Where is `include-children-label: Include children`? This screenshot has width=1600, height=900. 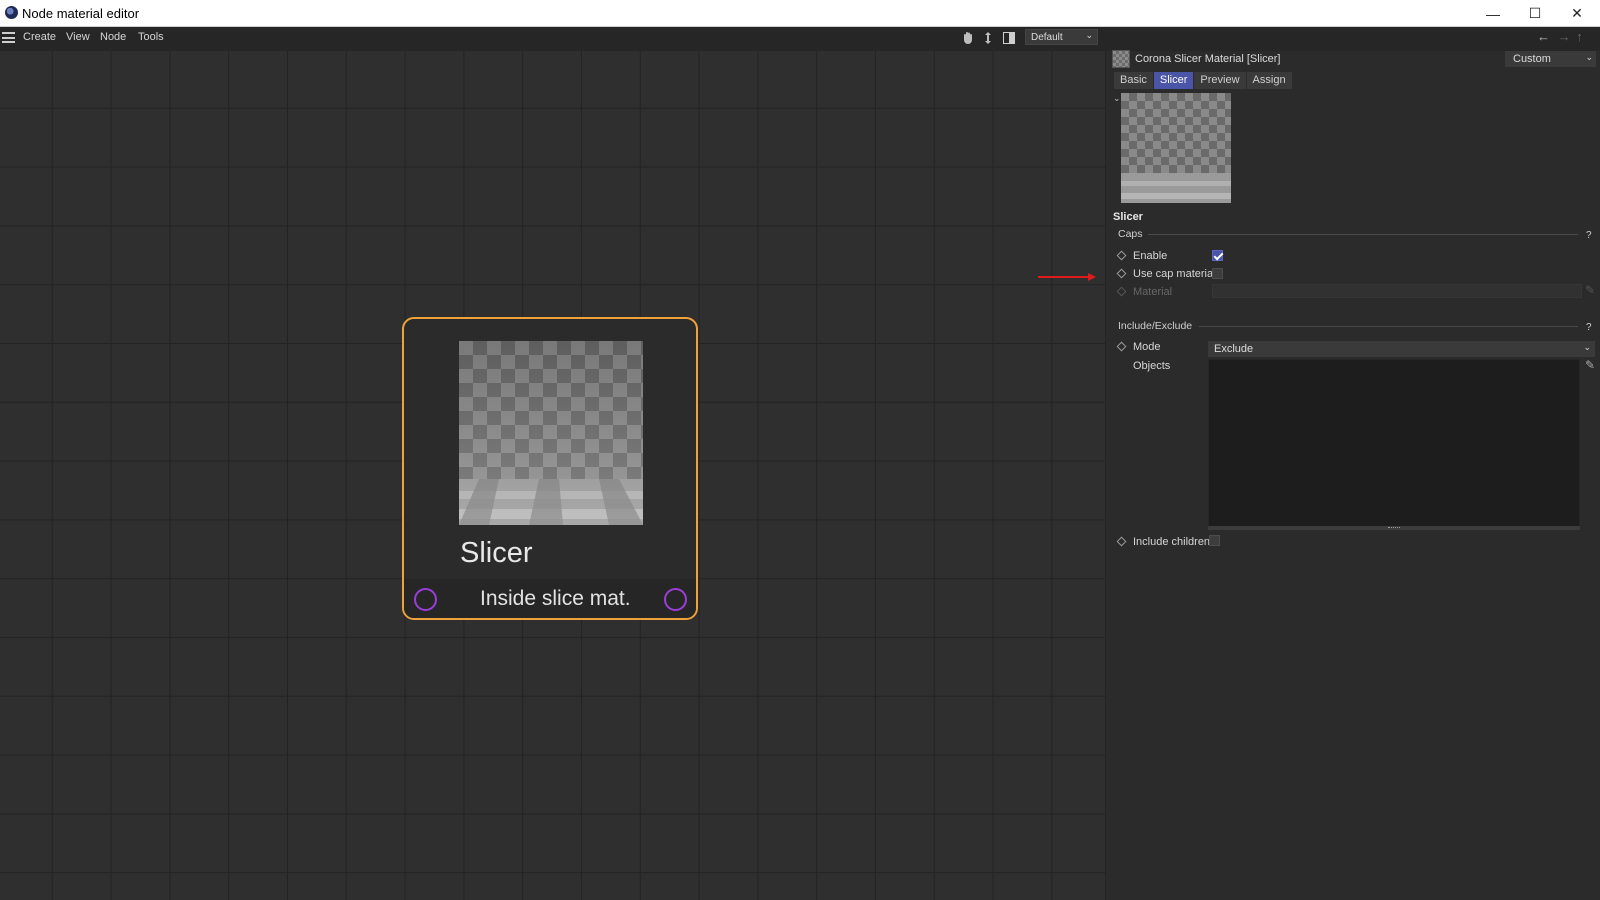
include-children-label: Include children is located at coordinates (1172, 542).